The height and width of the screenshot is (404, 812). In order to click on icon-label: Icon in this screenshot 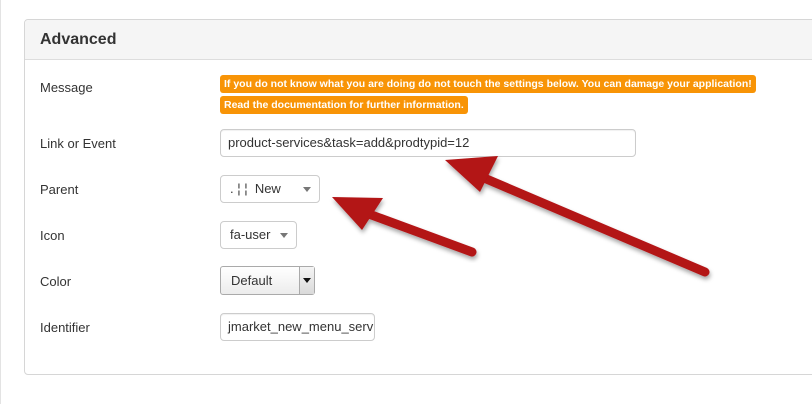, I will do `click(52, 235)`.